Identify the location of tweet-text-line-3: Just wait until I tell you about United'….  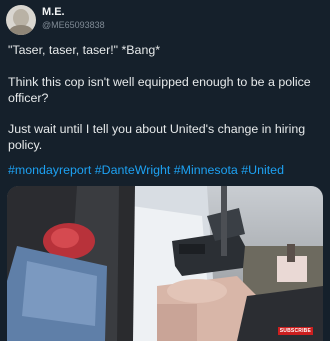
(157, 137).